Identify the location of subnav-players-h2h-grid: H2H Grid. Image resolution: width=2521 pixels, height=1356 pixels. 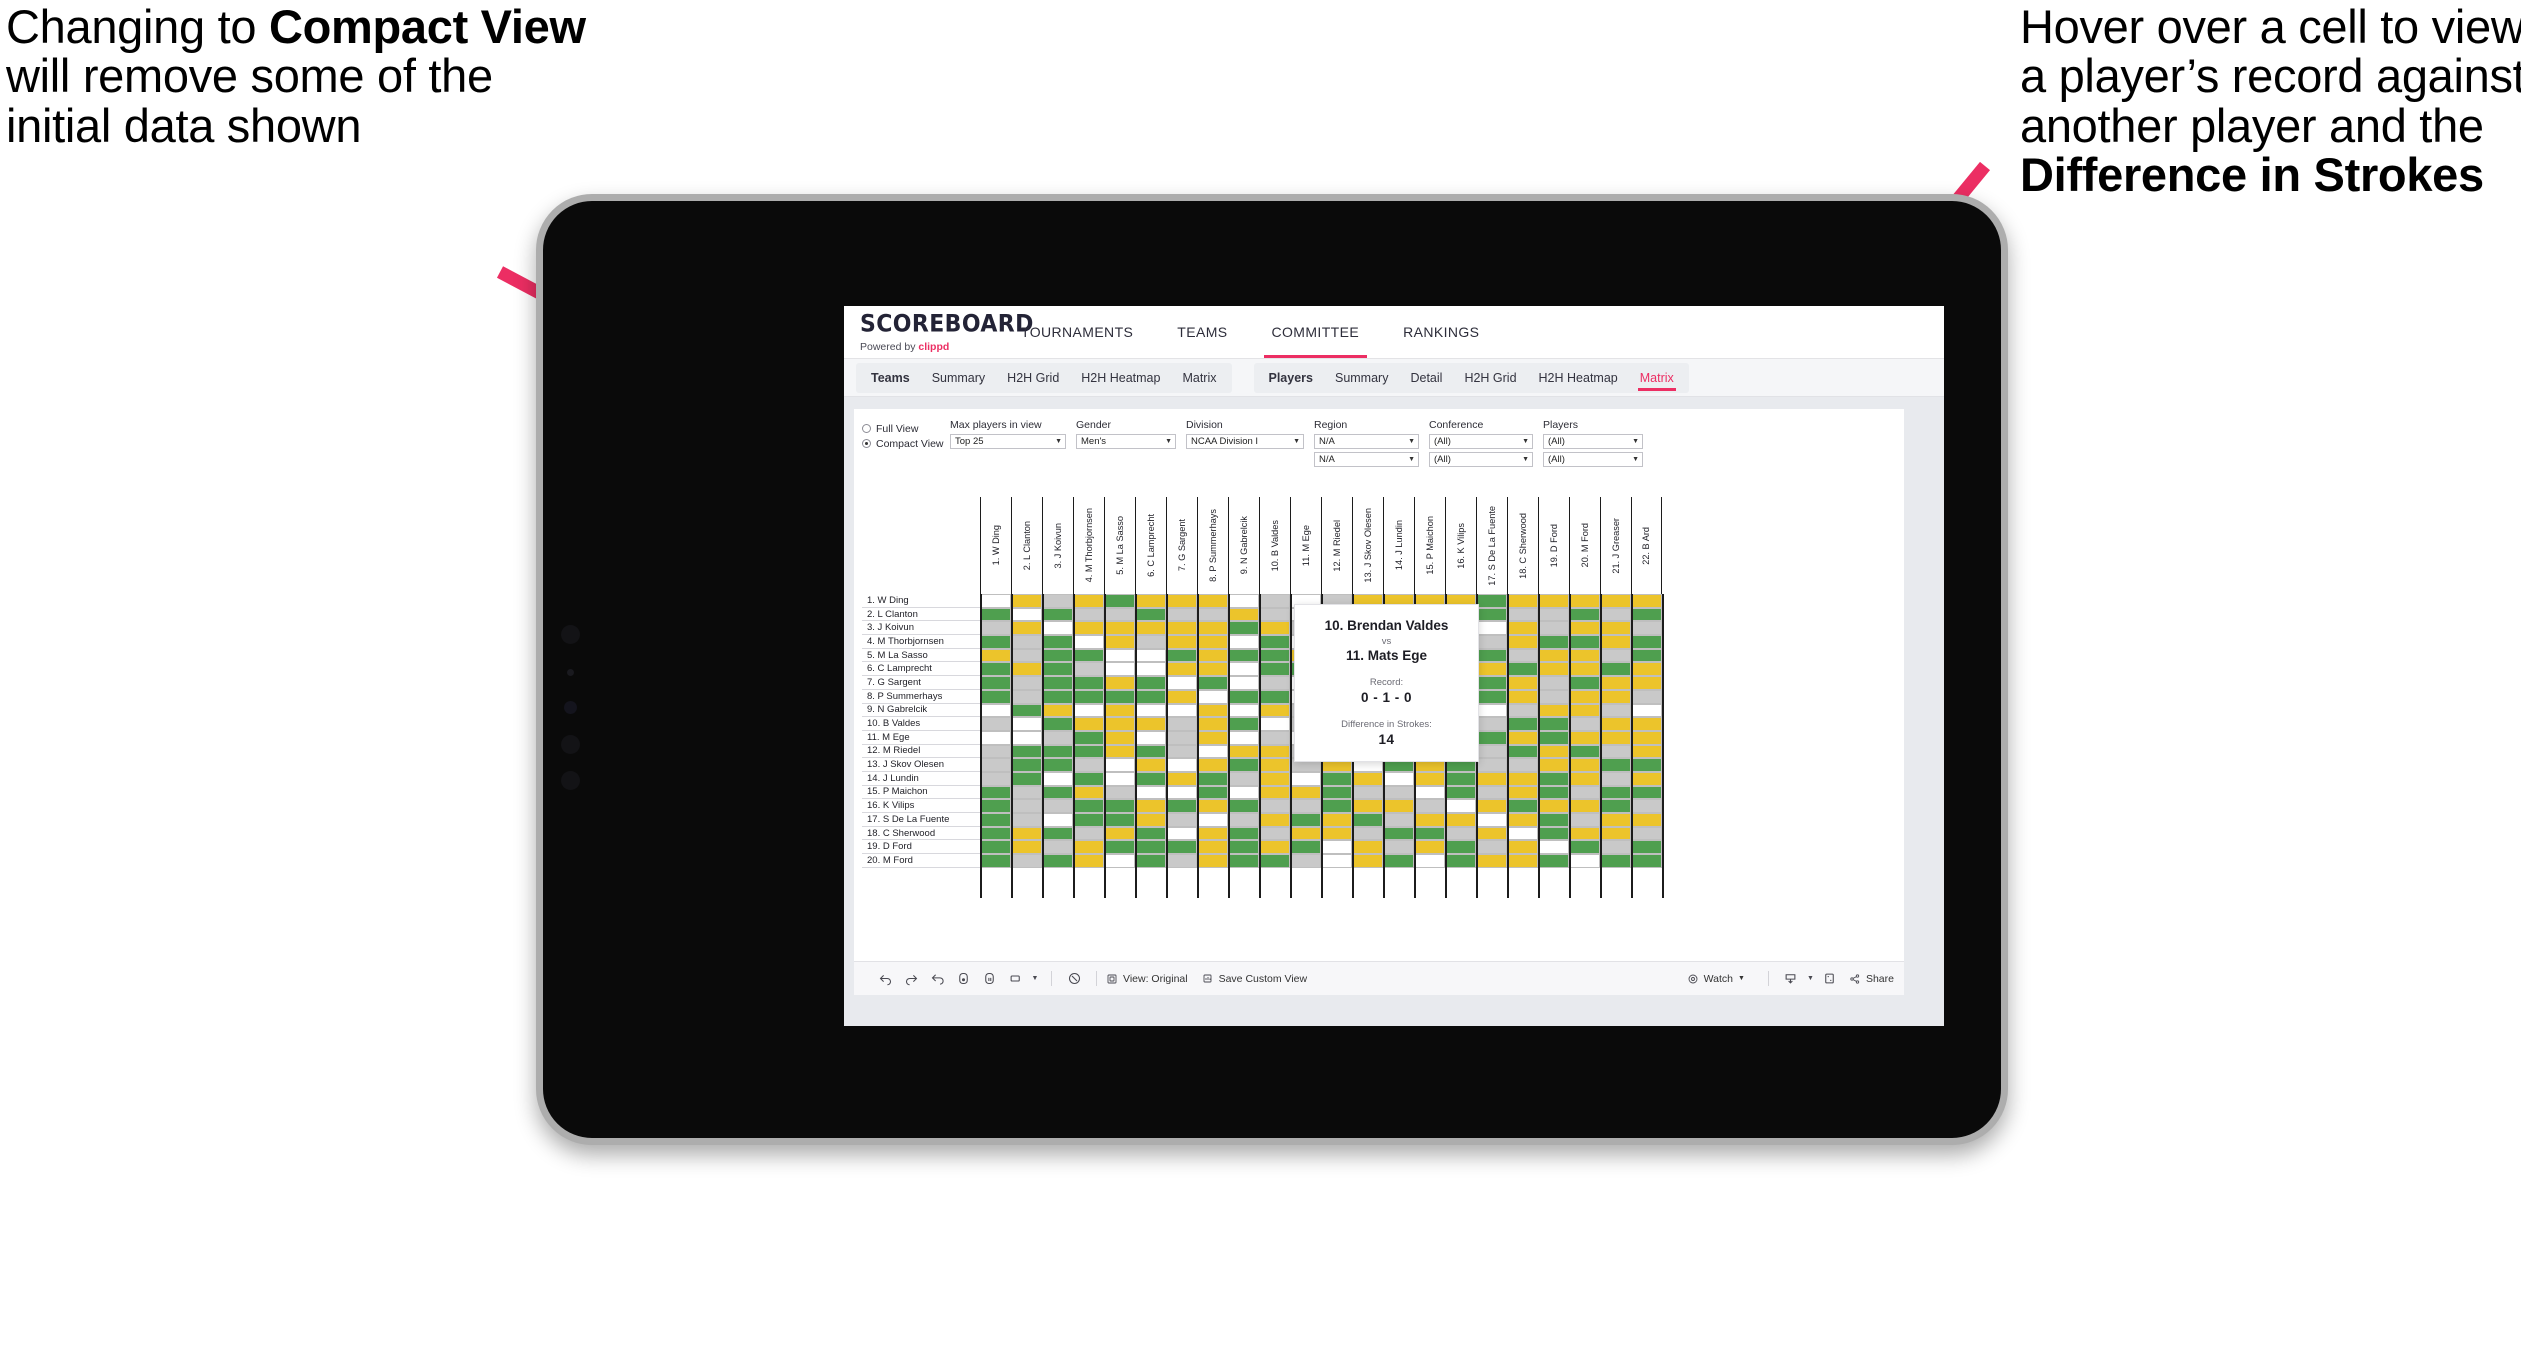
(1490, 378).